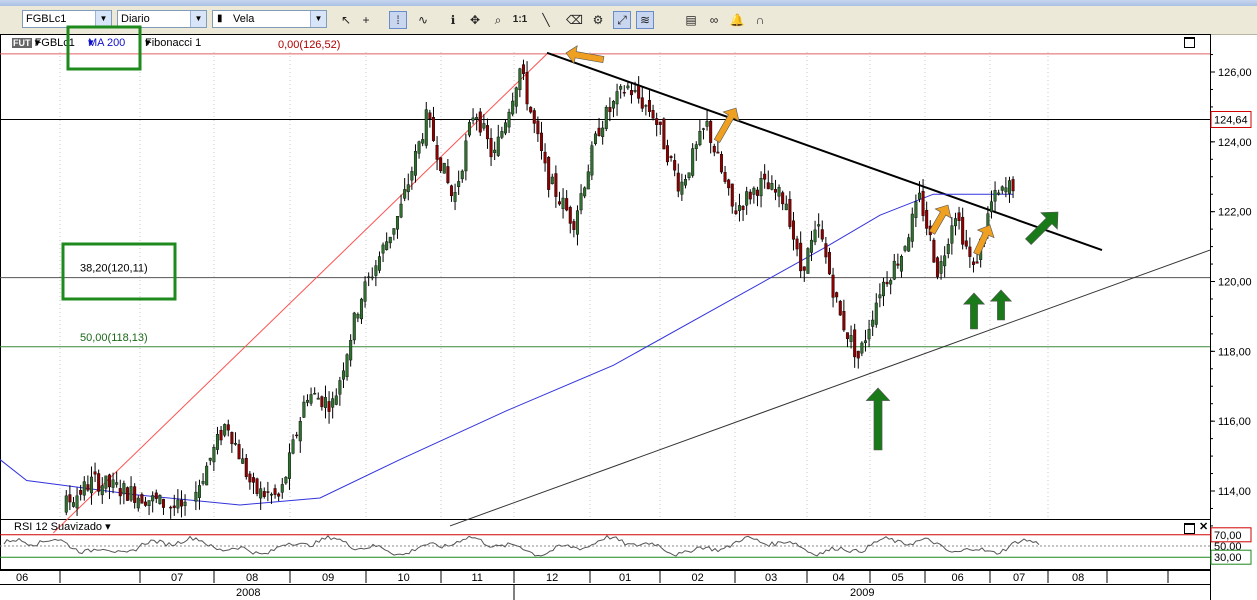  I want to click on month-label: 01, so click(625, 578).